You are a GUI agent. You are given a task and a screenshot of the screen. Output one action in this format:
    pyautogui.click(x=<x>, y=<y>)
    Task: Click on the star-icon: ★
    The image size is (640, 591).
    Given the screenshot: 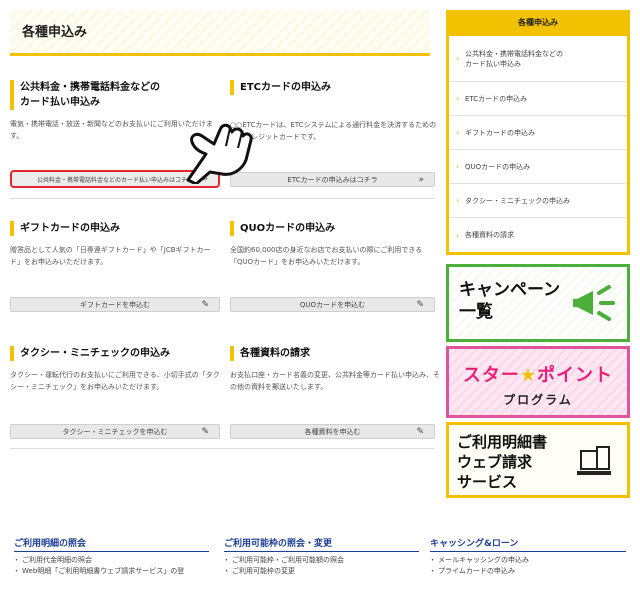 What is the action you would take?
    pyautogui.click(x=528, y=375)
    